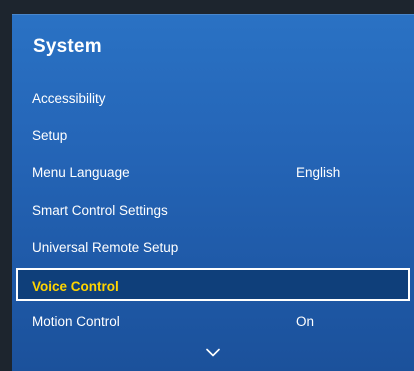 The height and width of the screenshot is (371, 414). Describe the element at coordinates (213, 321) in the screenshot. I see `menu-item-motion-control: Motion Control On` at that location.